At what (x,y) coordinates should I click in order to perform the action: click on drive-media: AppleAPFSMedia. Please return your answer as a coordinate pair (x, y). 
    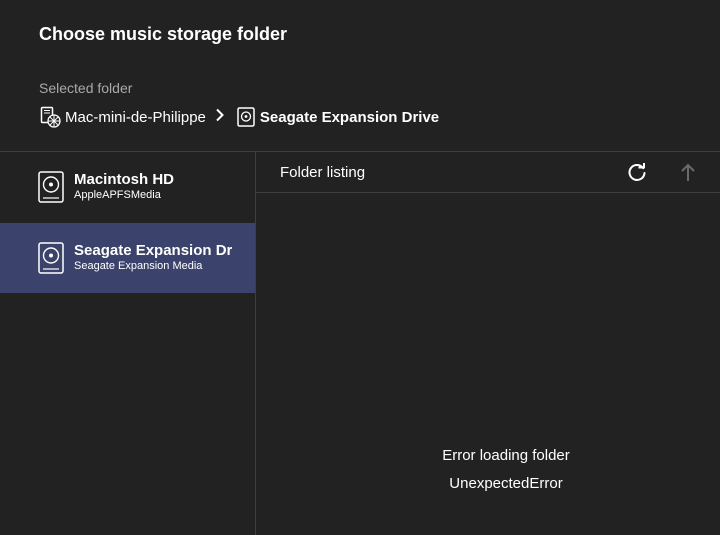
    Looking at the image, I should click on (117, 195).